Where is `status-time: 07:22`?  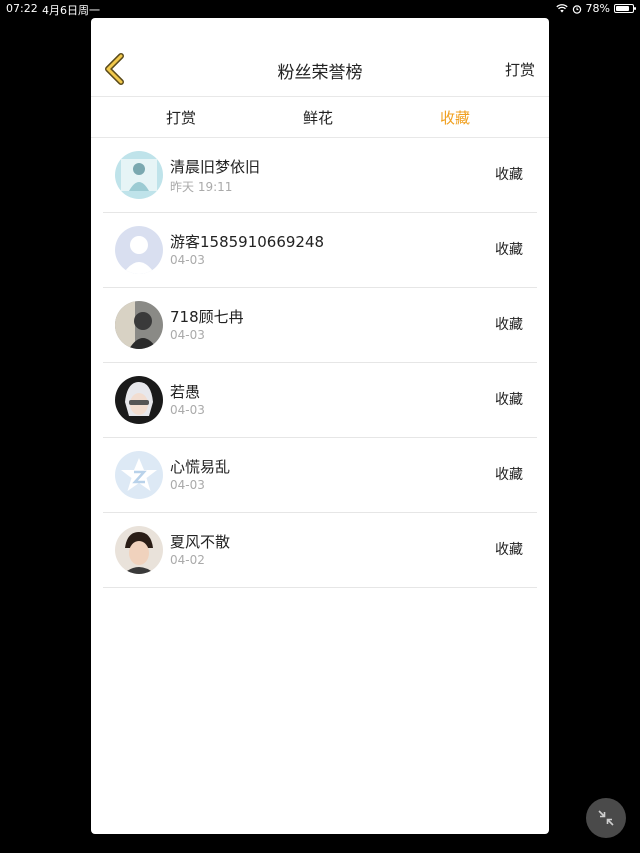
status-time: 07:22 is located at coordinates (22, 8).